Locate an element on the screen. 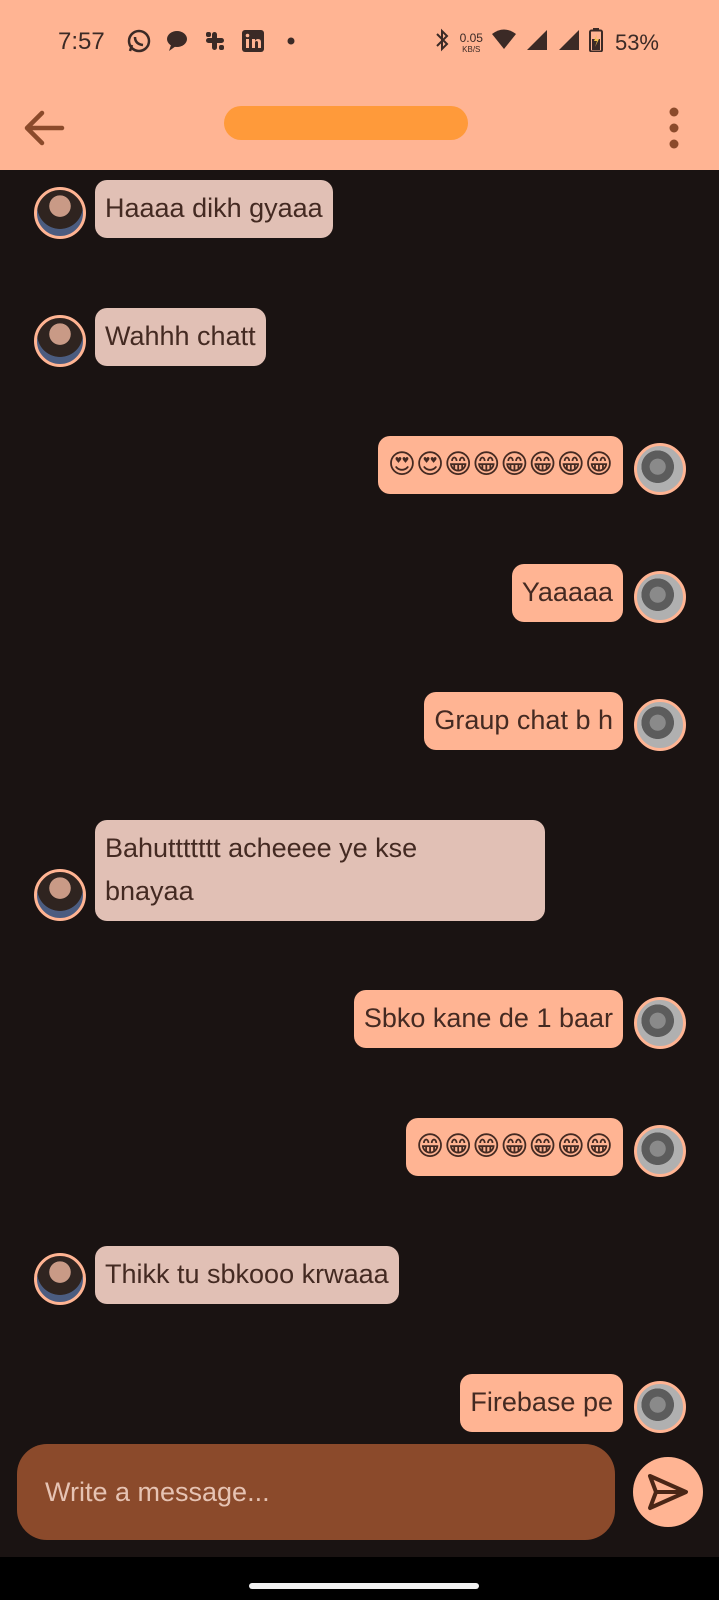 Image resolution: width=719 pixels, height=1600 pixels. system-icons: 0.05 KB/S 53% is located at coordinates (545, 42).